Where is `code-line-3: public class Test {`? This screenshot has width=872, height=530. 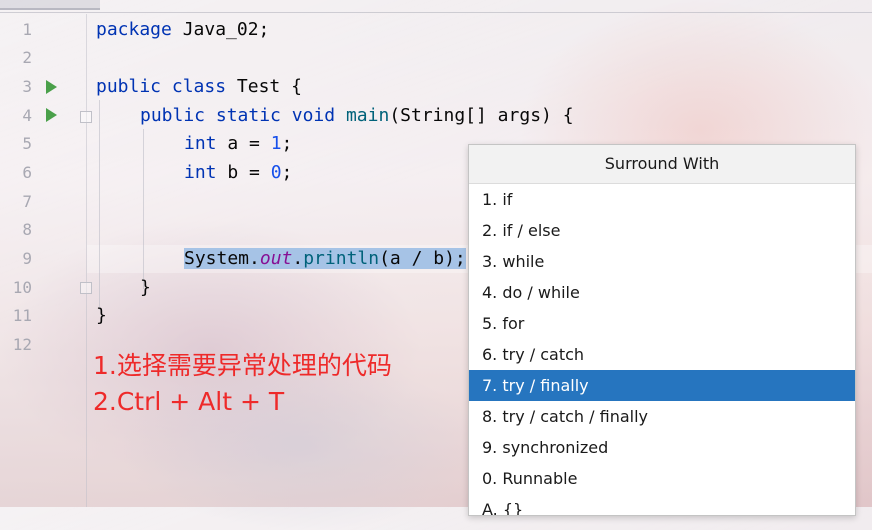
code-line-3: public class Test { is located at coordinates (199, 87).